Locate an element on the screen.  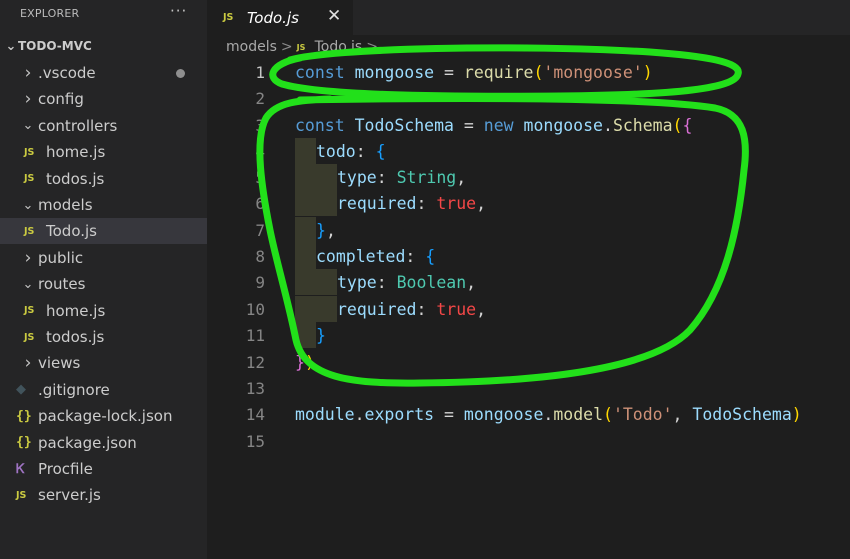
tree-item-label: Procfile is located at coordinates (65, 469).